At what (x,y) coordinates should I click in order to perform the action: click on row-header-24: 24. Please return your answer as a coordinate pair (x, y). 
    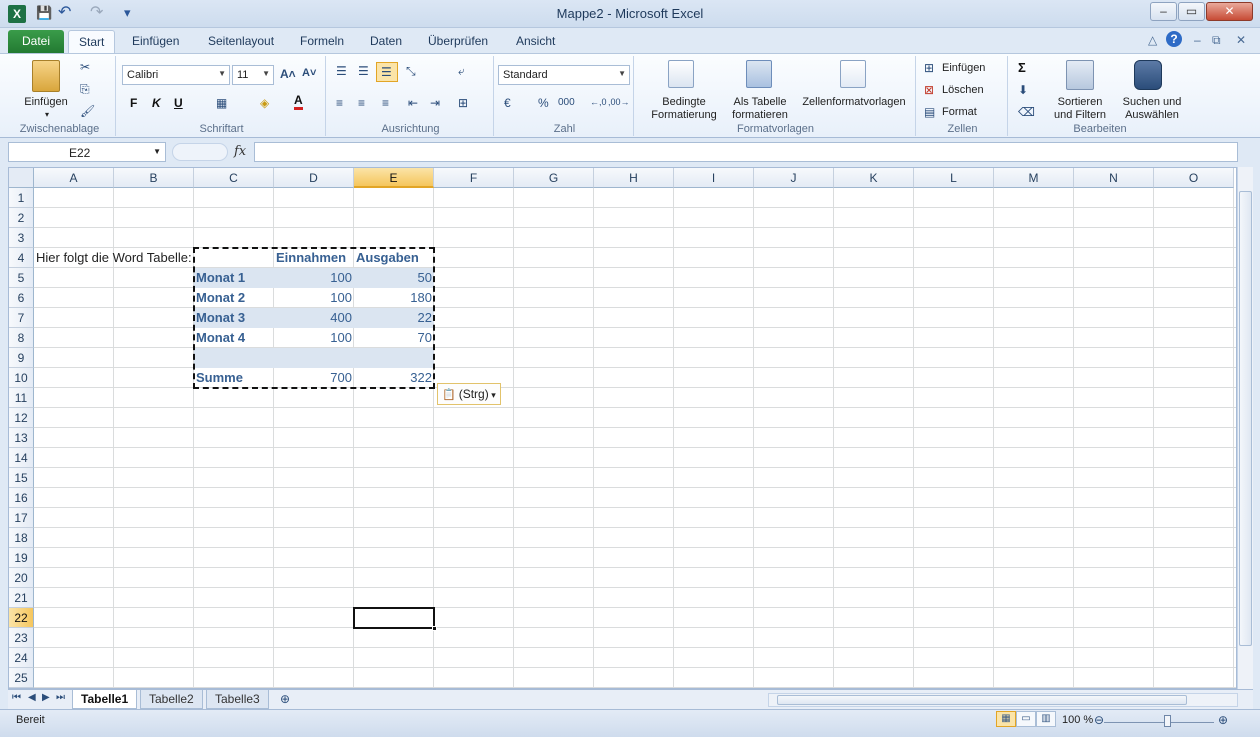
    Looking at the image, I should click on (21, 658).